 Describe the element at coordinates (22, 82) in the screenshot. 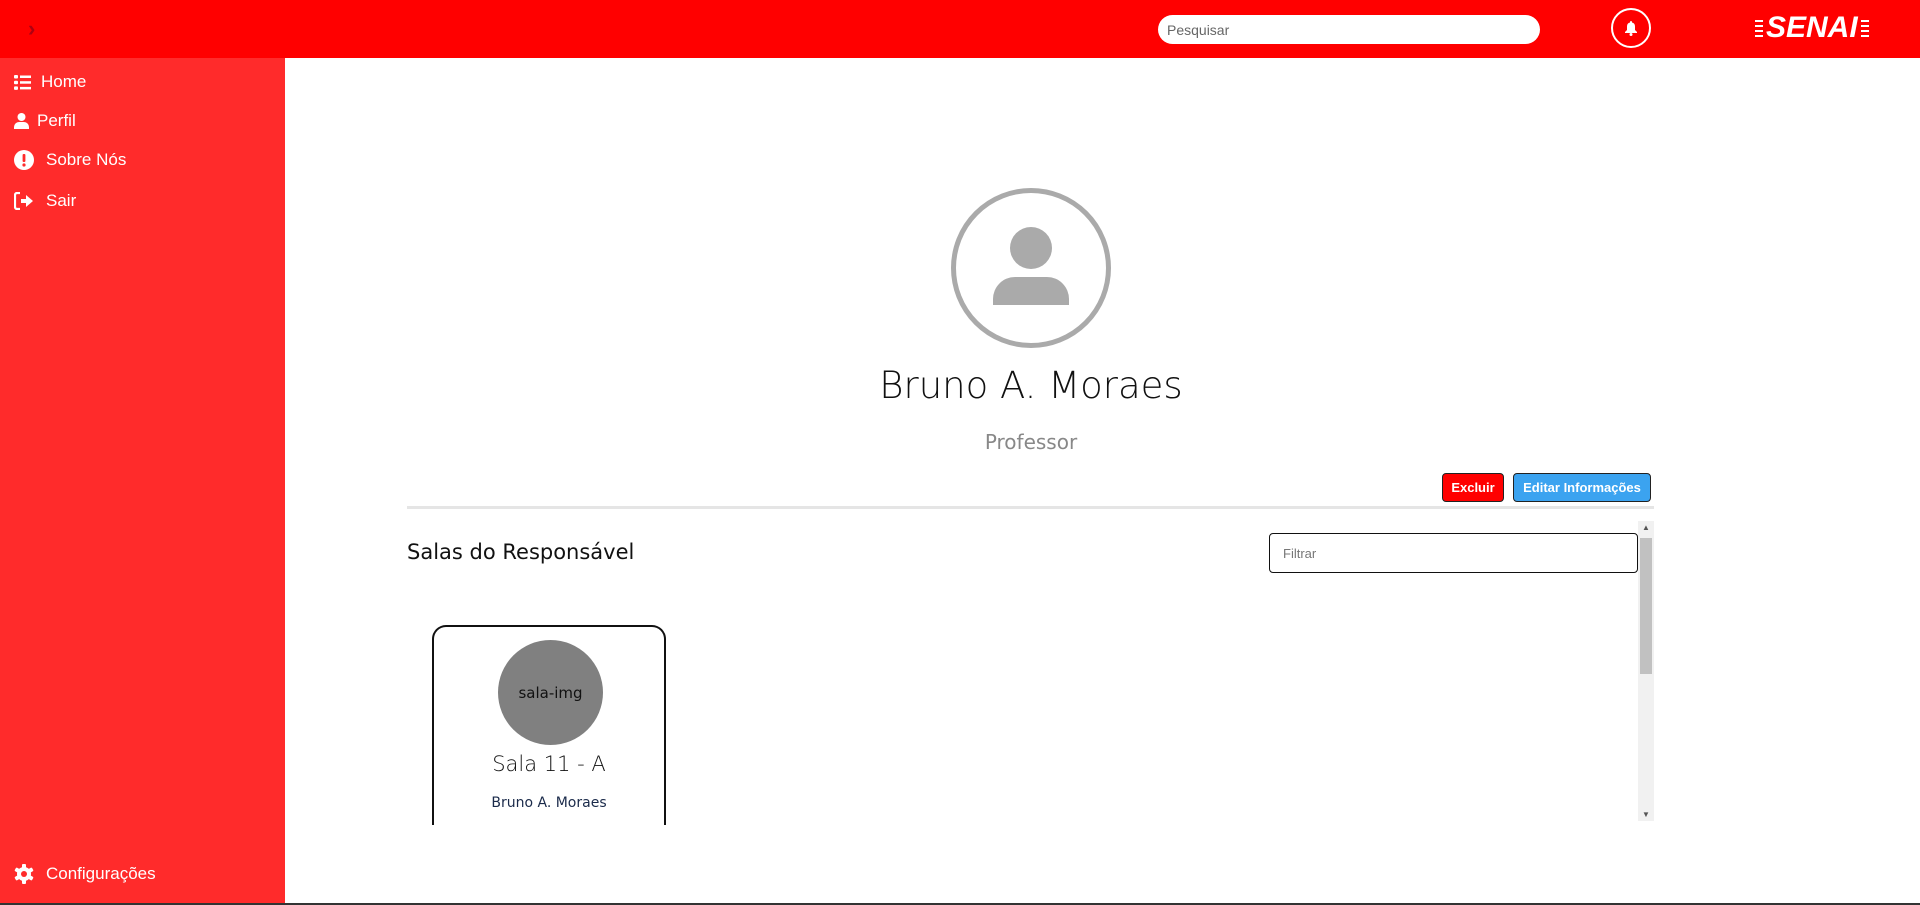

I see `list-icon` at that location.